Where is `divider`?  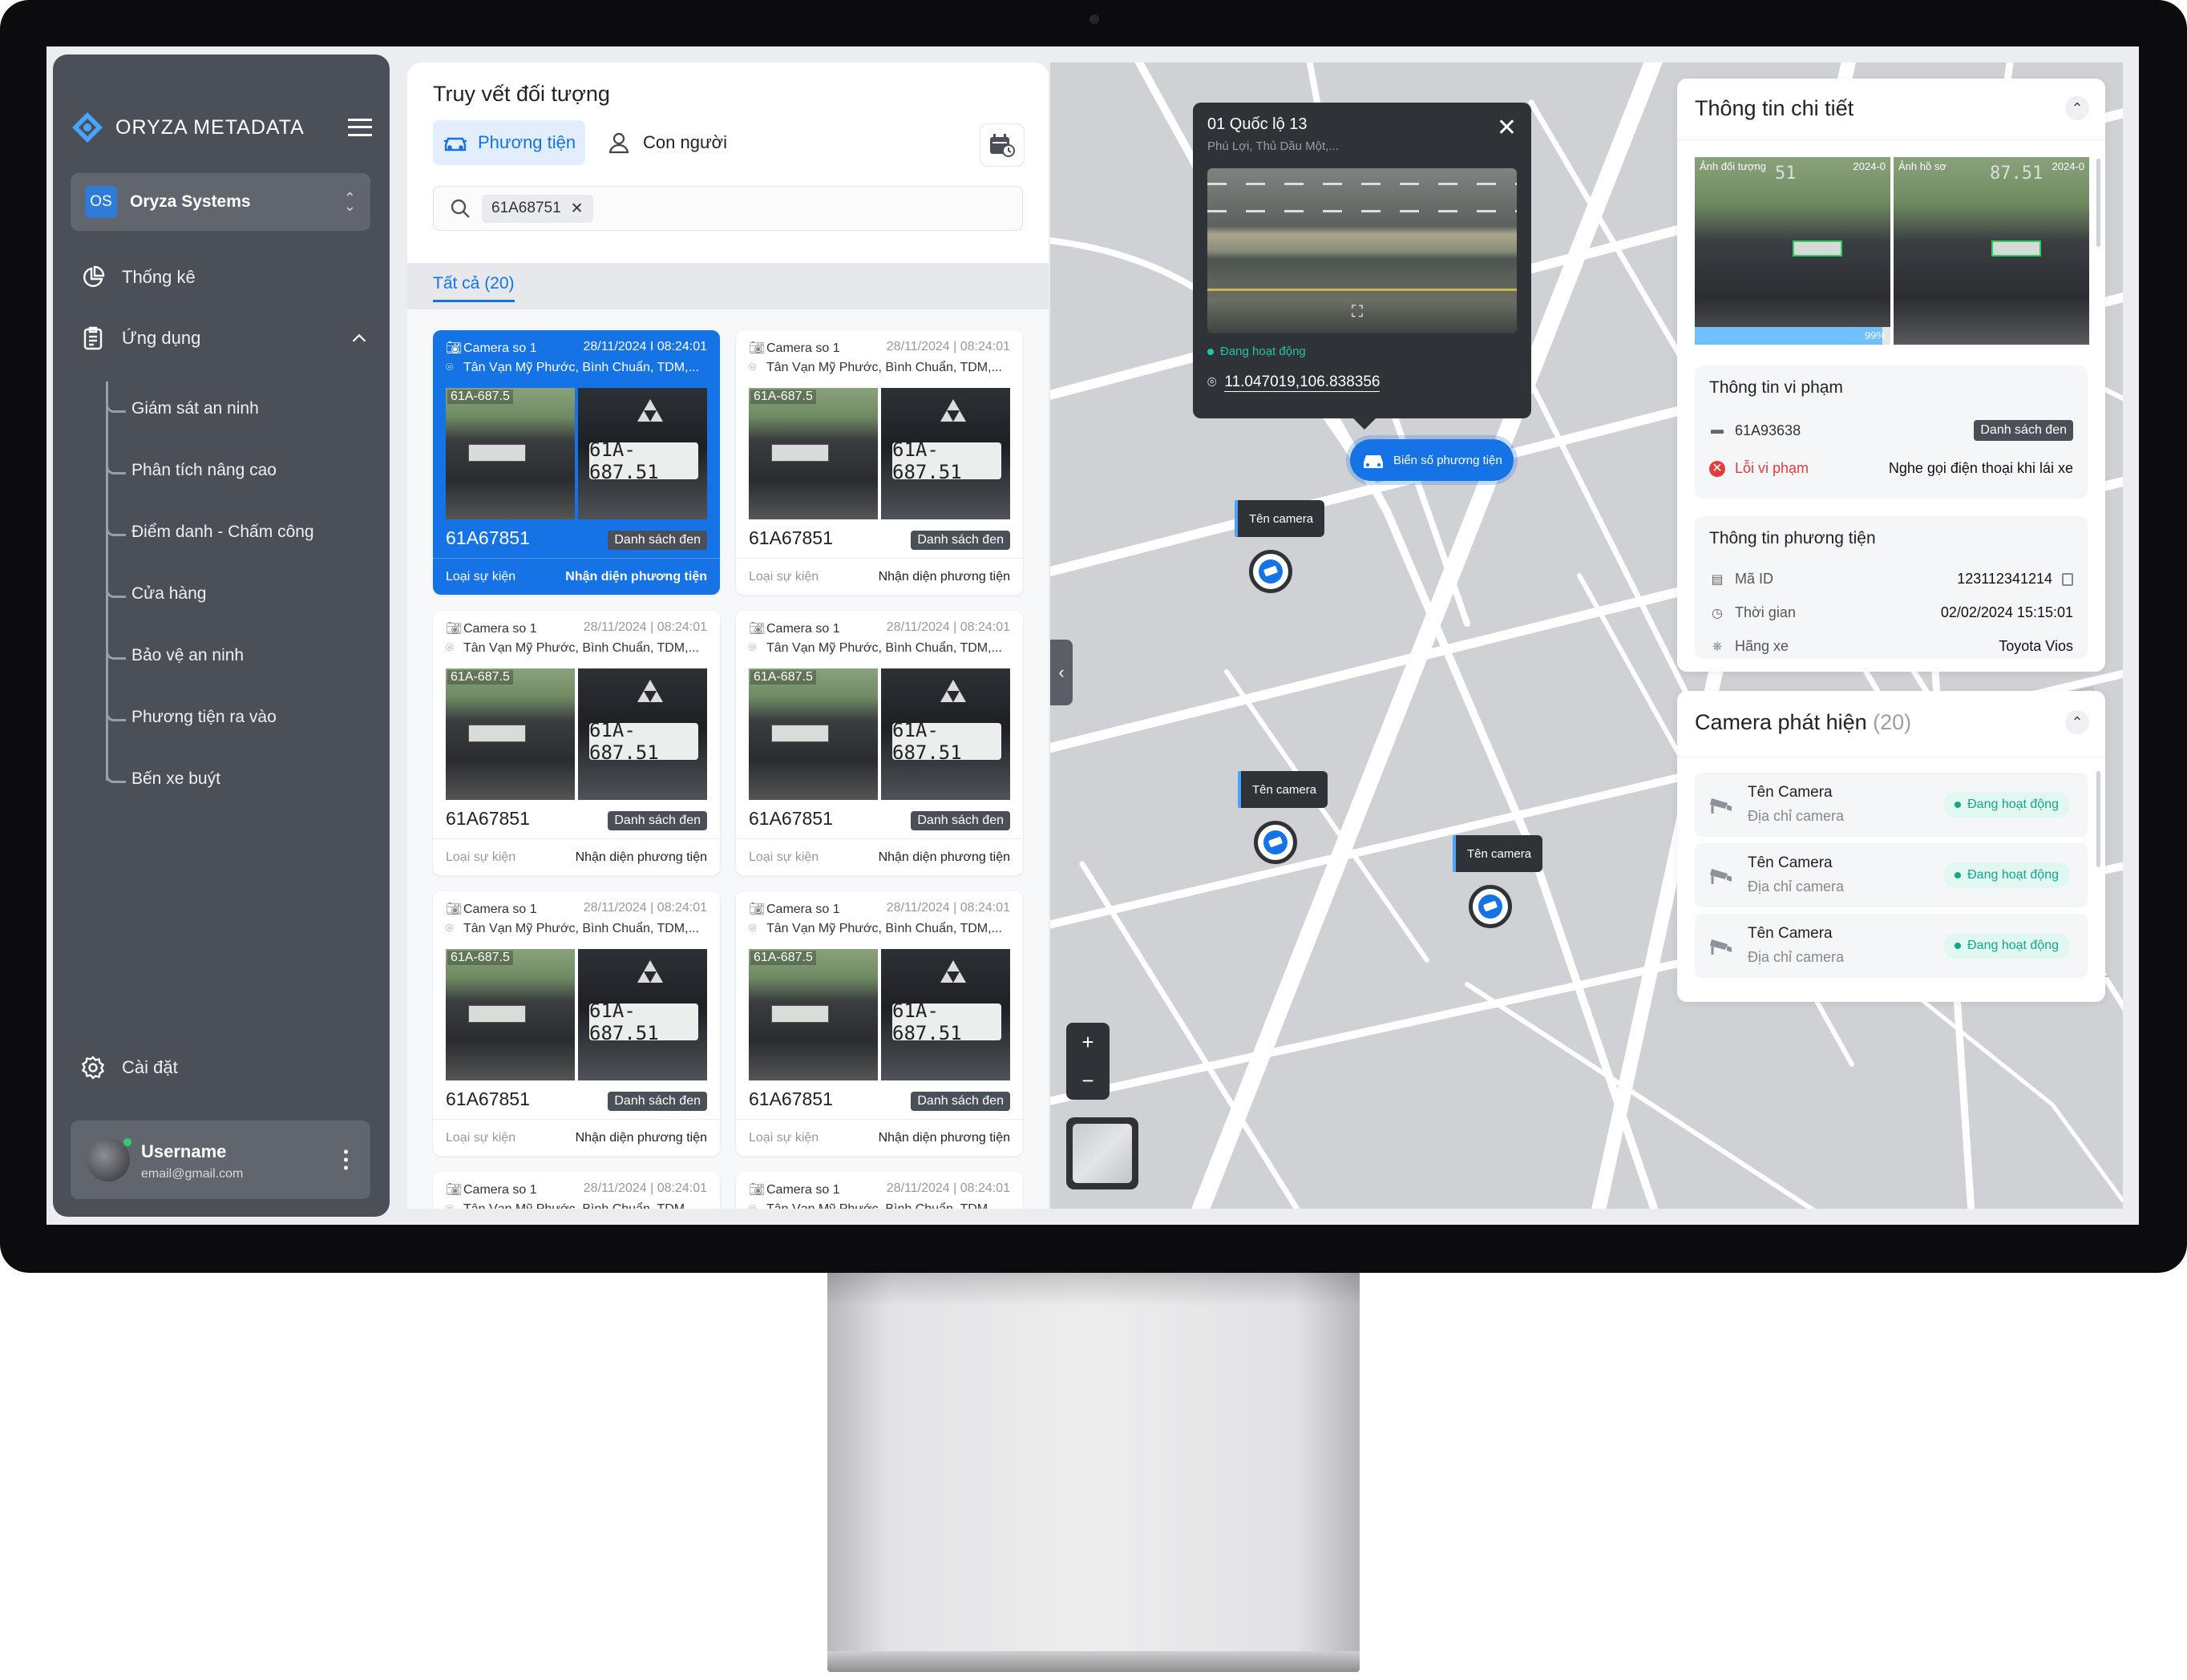 divider is located at coordinates (1891, 139).